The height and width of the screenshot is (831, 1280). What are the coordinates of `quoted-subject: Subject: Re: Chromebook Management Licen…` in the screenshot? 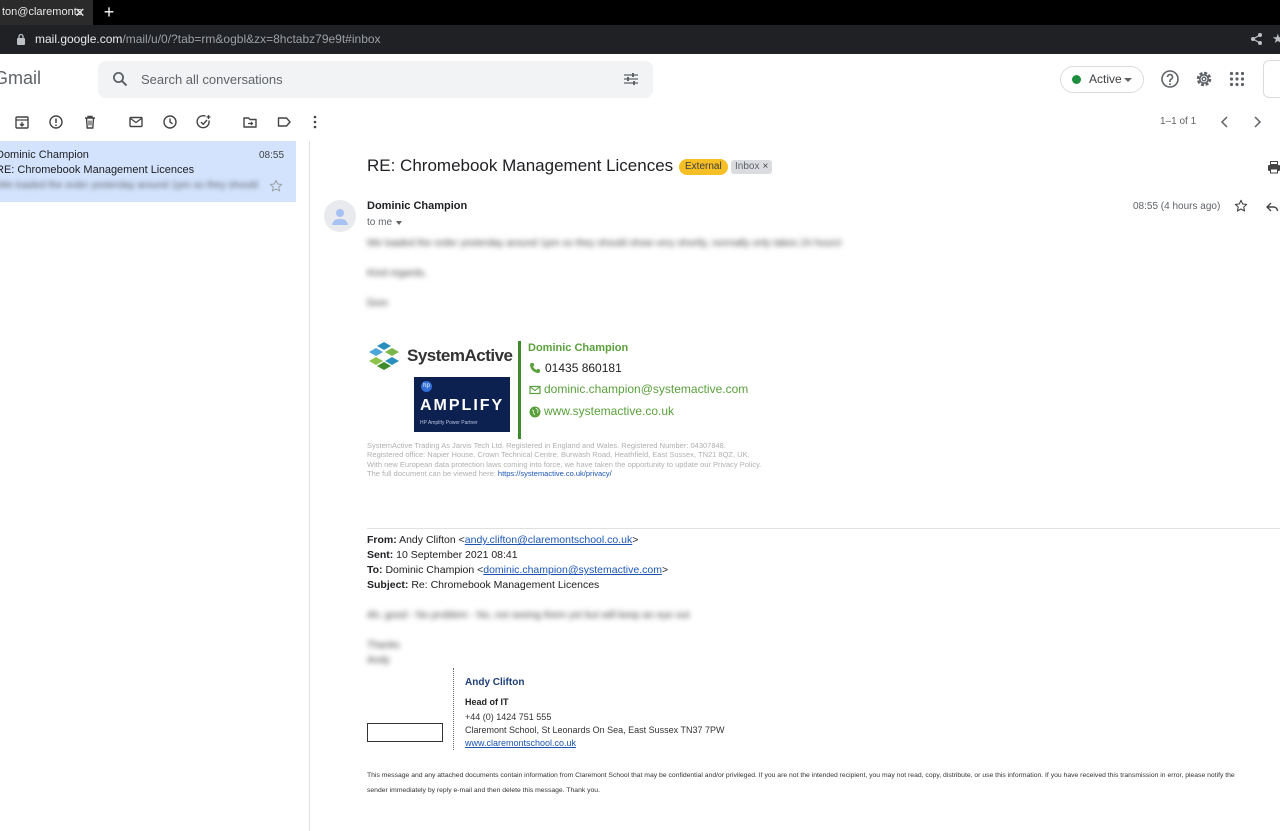 It's located at (483, 585).